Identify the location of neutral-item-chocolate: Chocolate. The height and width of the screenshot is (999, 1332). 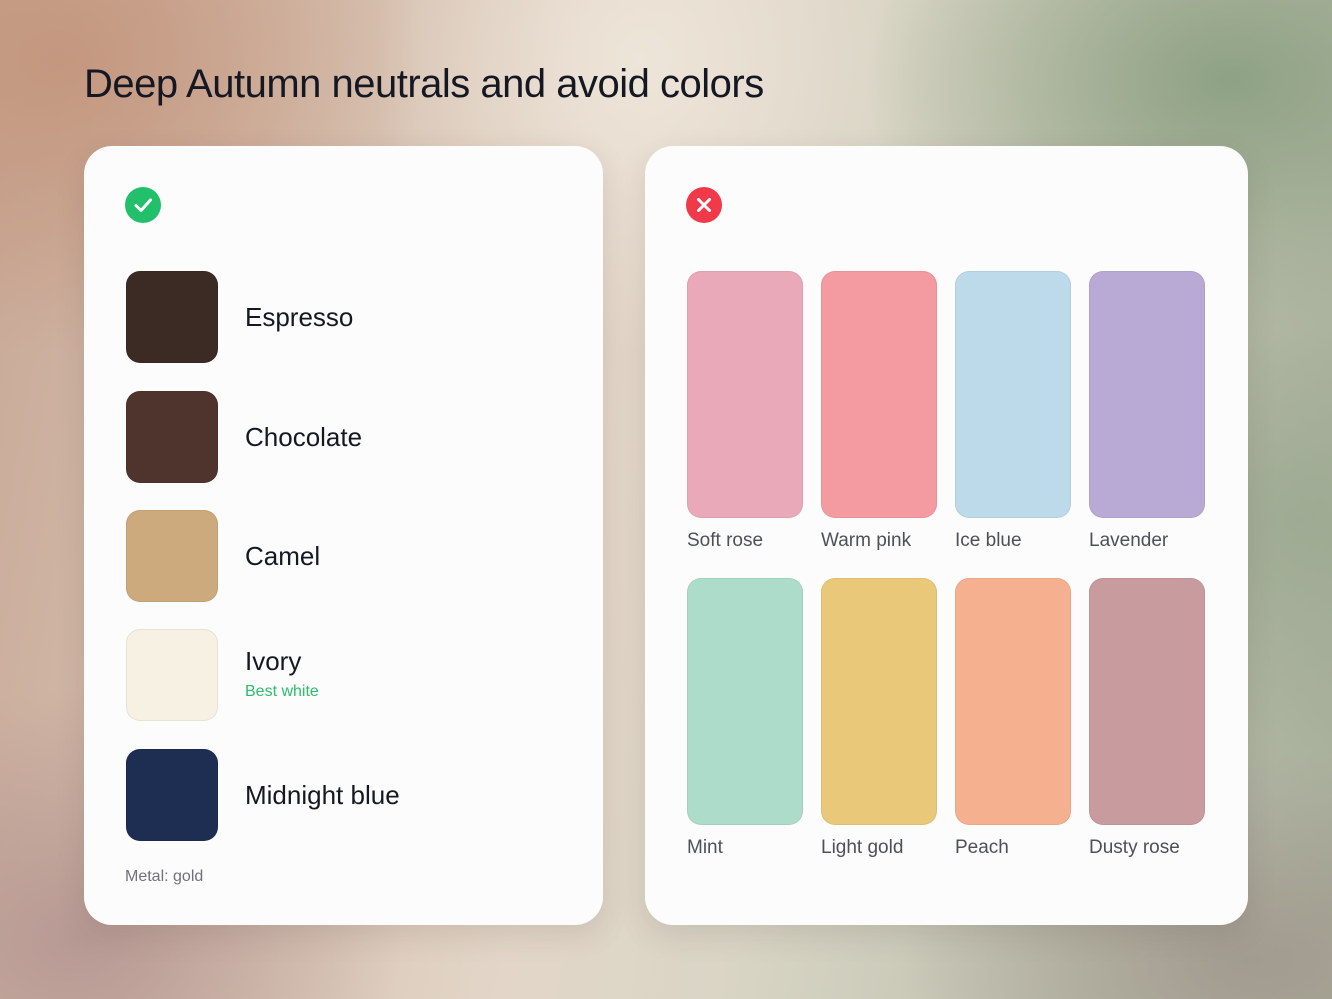
(336, 437).